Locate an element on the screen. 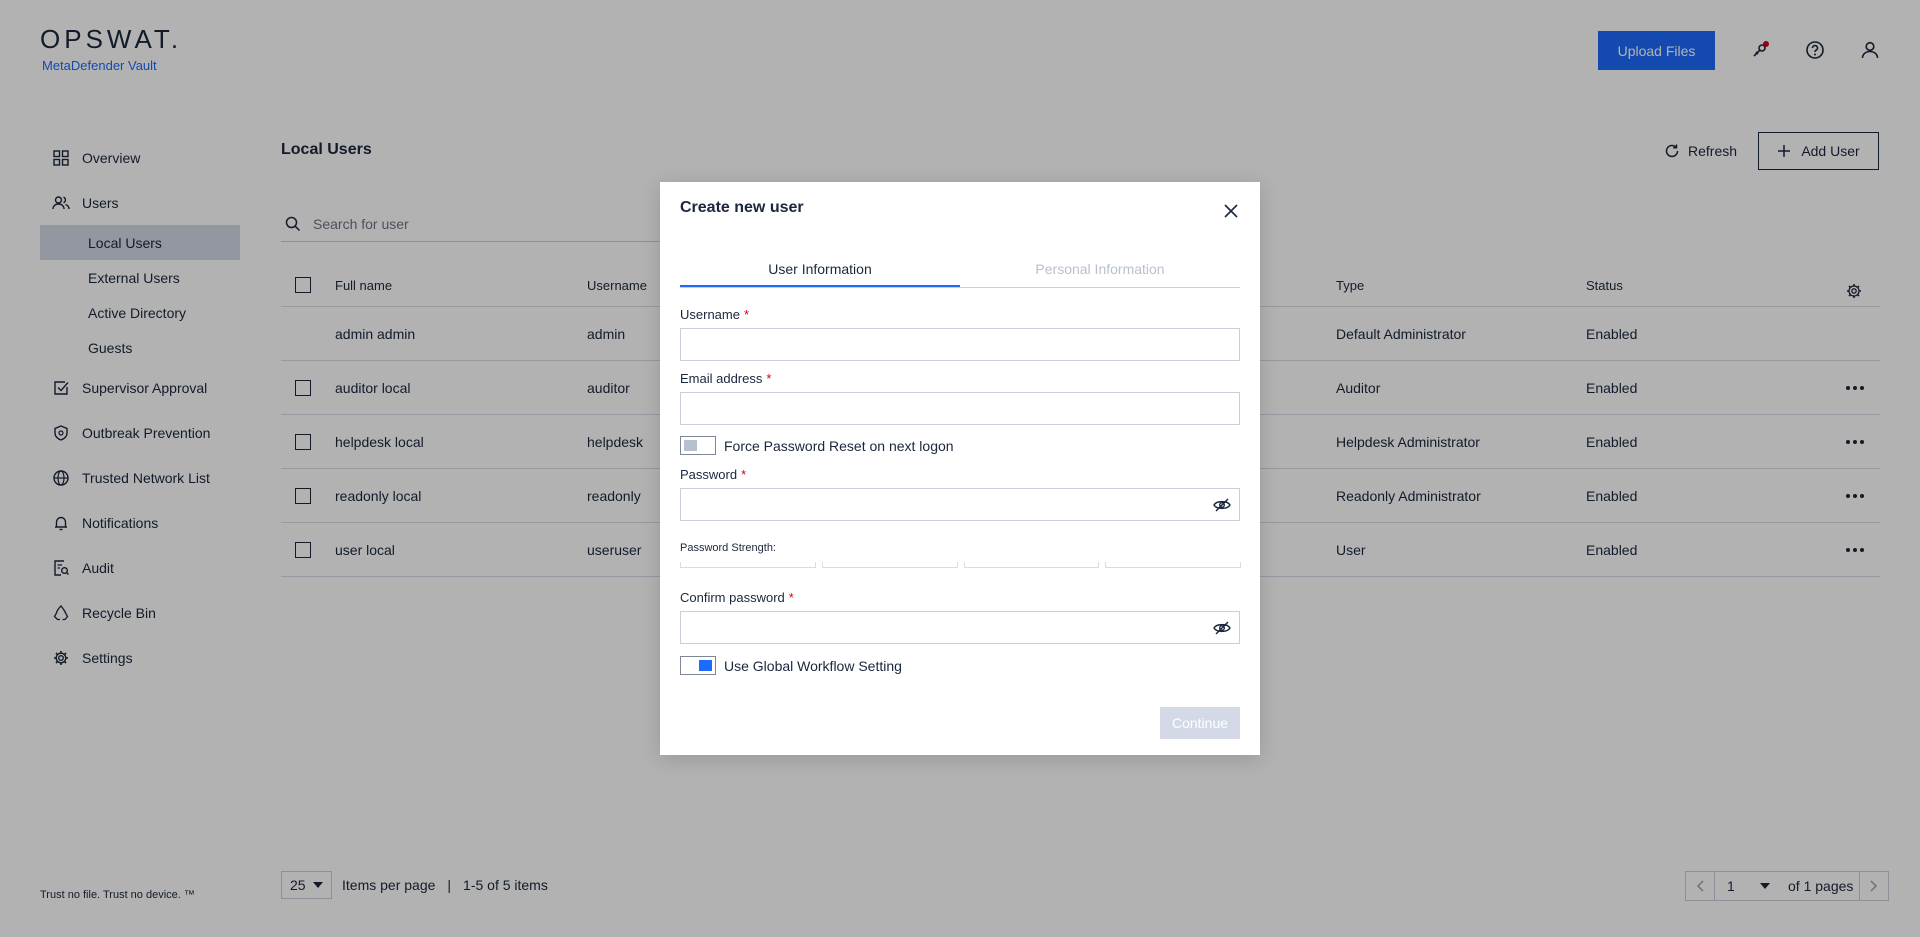 This screenshot has height=937, width=1920. dialog-tabs: User Information Personal Information is located at coordinates (960, 273).